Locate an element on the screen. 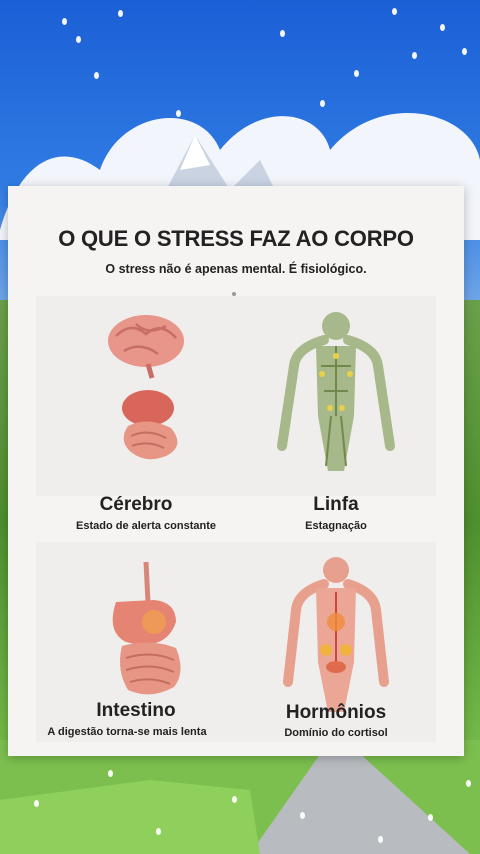  hormone-body-icon is located at coordinates (336, 634).